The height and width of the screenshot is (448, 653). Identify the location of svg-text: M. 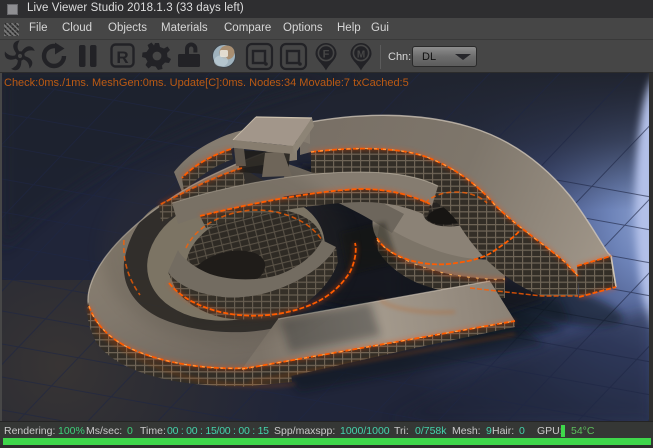
(361, 55).